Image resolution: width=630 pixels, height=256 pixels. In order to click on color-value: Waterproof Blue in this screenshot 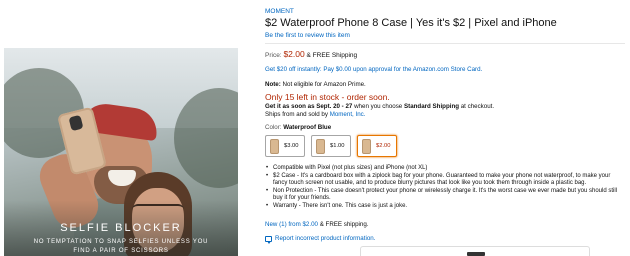, I will do `click(307, 127)`.